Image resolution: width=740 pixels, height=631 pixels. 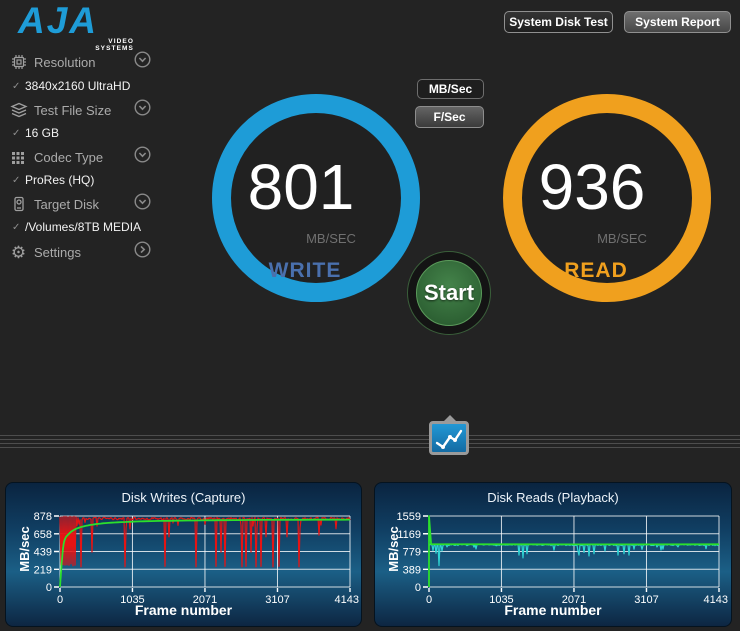 What do you see at coordinates (305, 270) in the screenshot?
I see `write-gauge-label: WRITE` at bounding box center [305, 270].